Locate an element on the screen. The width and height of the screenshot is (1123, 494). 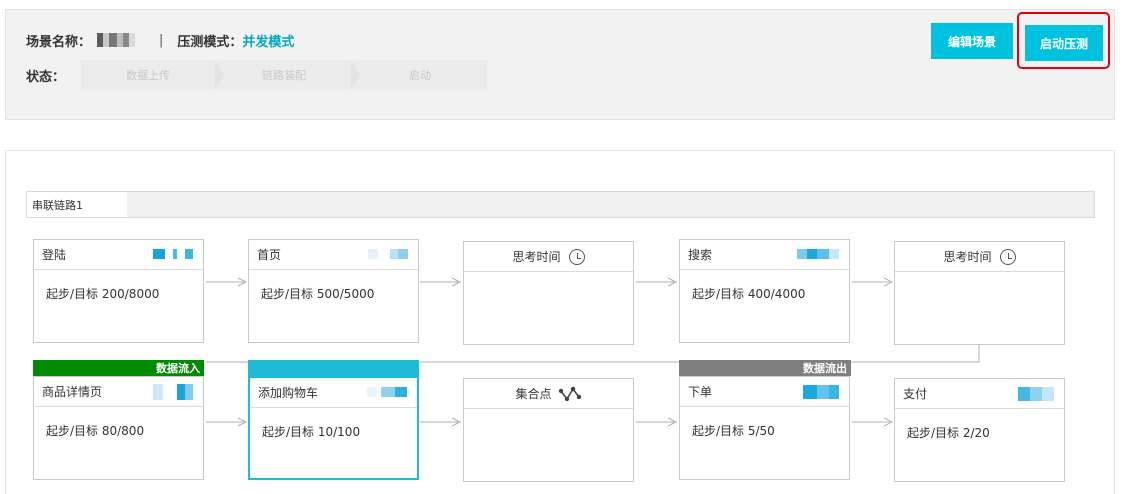
selected-node-cap is located at coordinates (333, 368).